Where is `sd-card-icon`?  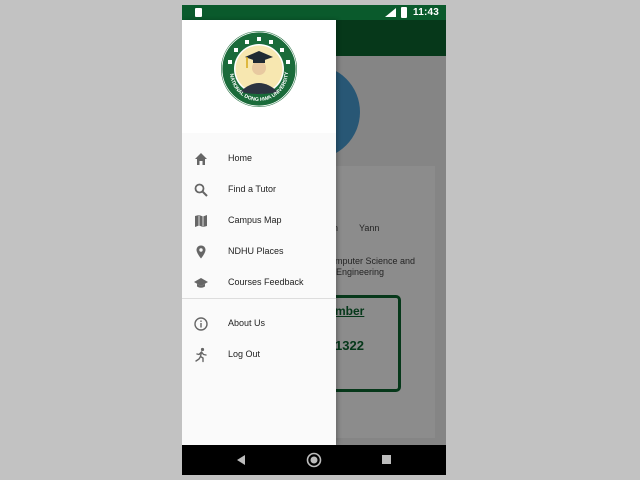 sd-card-icon is located at coordinates (198, 12).